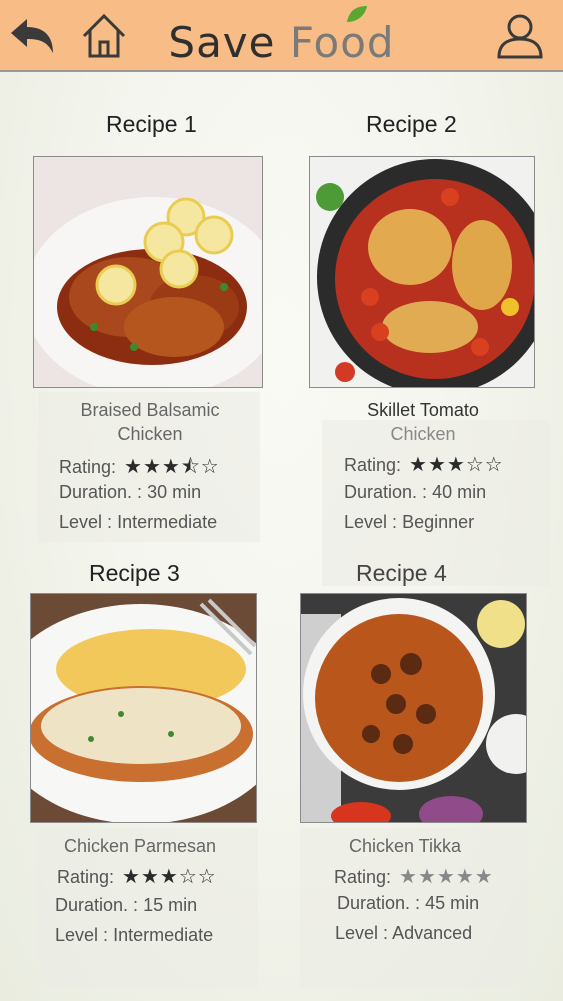 This screenshot has height=1001, width=563. I want to click on recipe-2-name: Skillet Tomato Chicken, so click(423, 422).